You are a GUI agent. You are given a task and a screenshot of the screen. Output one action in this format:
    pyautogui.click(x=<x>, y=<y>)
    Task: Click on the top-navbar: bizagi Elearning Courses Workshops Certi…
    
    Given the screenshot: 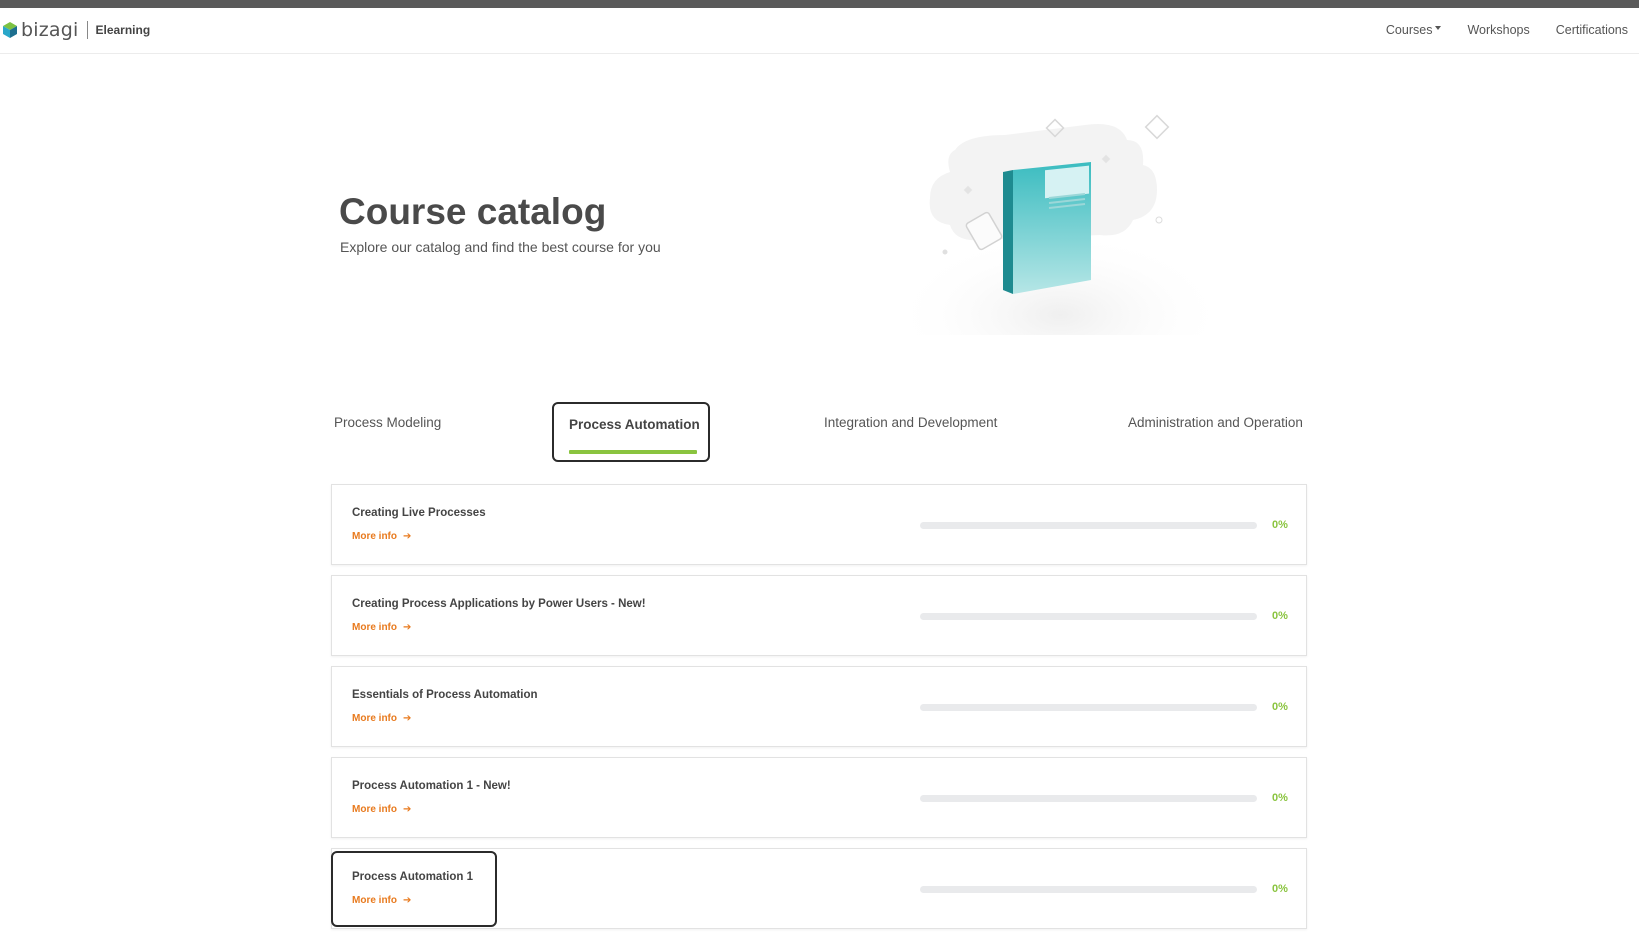 What is the action you would take?
    pyautogui.click(x=819, y=31)
    